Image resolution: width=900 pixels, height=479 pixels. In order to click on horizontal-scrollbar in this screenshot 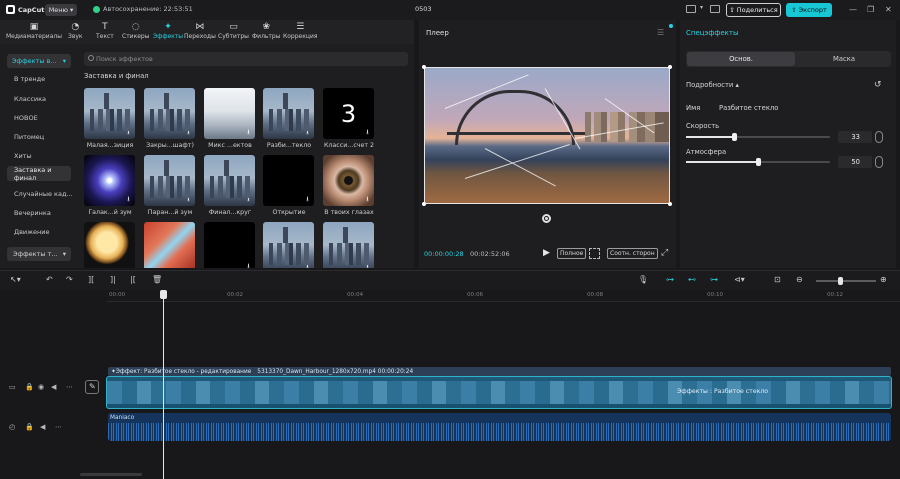, I will do `click(111, 474)`.